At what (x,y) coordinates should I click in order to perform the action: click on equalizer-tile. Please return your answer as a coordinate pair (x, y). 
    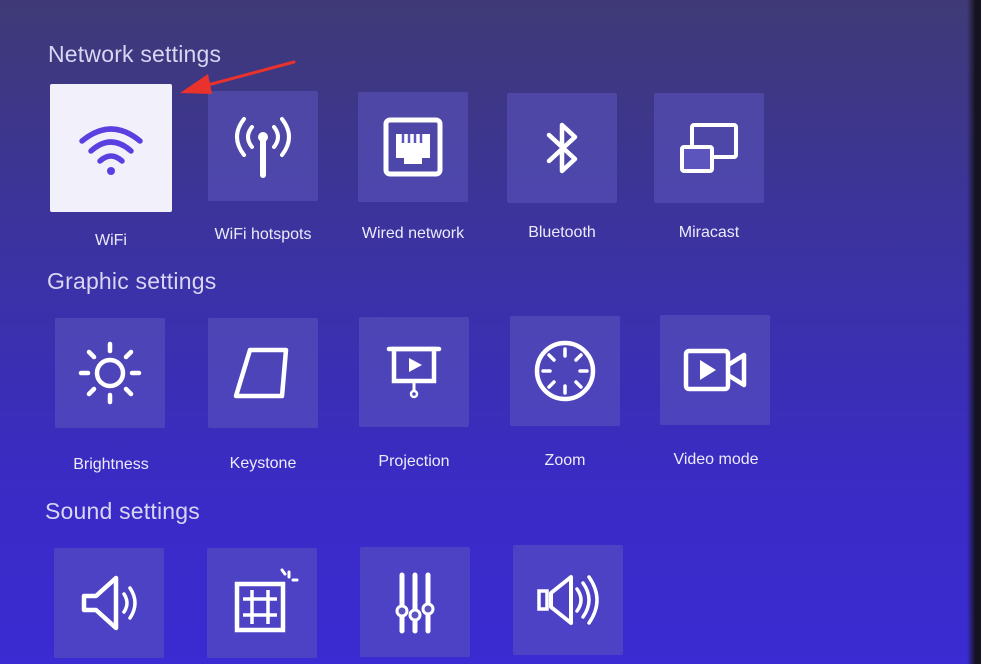
    Looking at the image, I should click on (415, 602).